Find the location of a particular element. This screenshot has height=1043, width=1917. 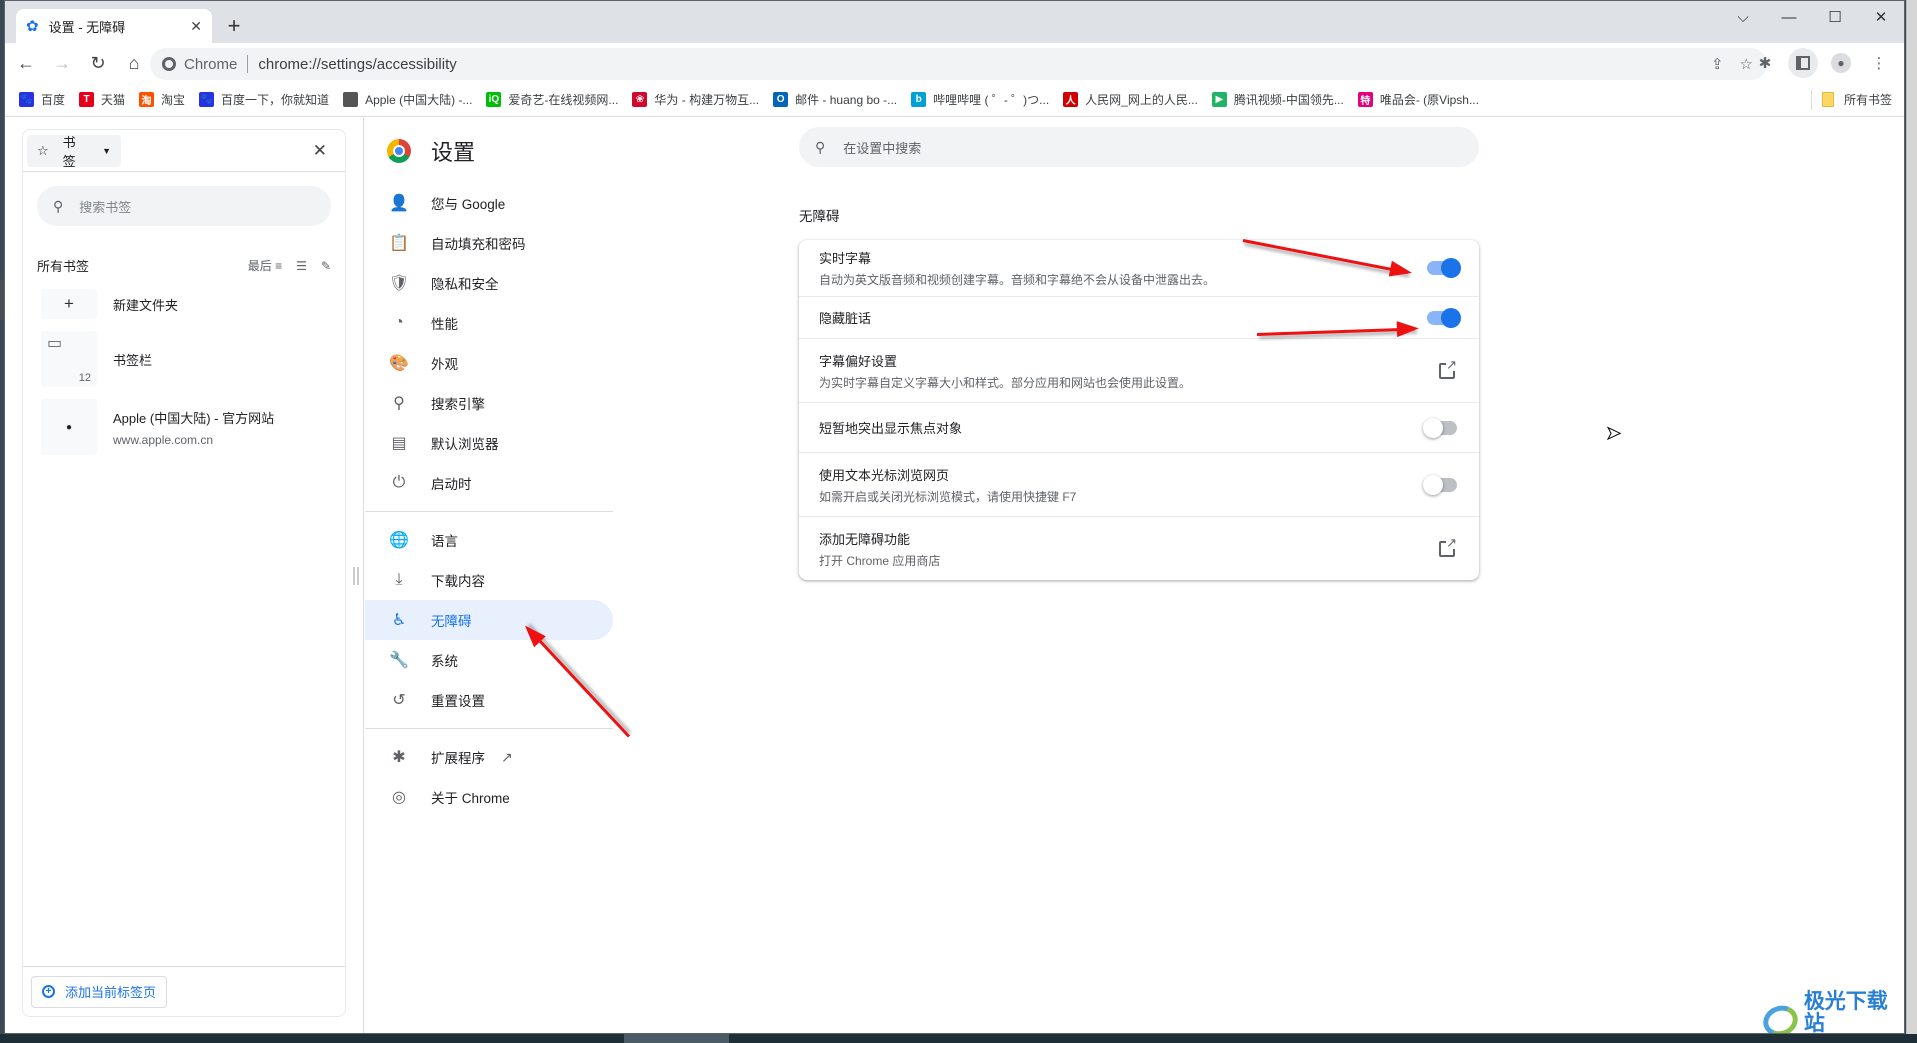

bookmark-label: 百度一下，你就知道 is located at coordinates (275, 100).